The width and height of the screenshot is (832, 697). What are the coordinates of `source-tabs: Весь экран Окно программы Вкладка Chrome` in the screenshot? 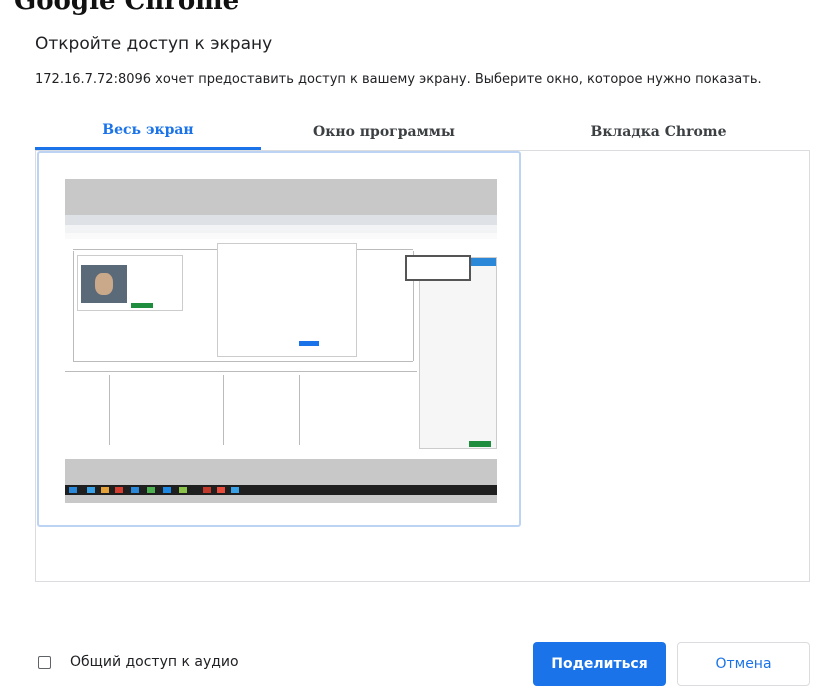 It's located at (422, 132).